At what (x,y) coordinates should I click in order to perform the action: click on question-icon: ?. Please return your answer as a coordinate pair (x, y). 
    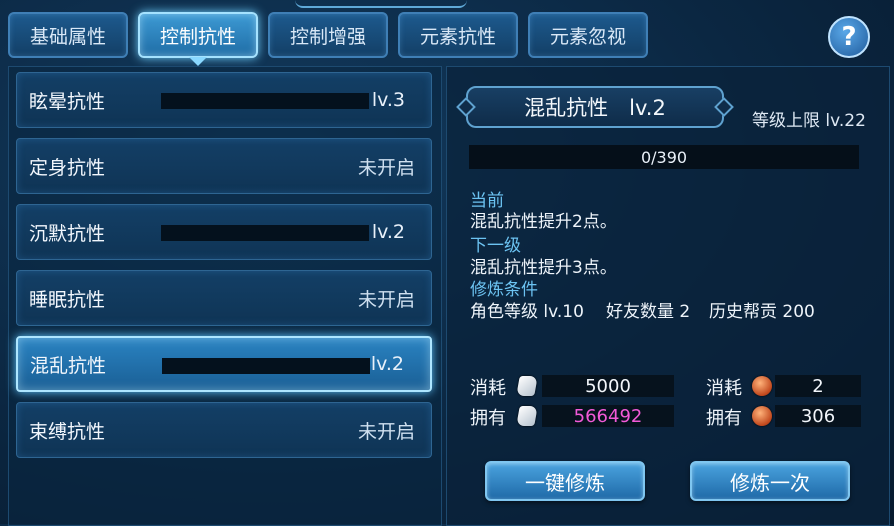
    Looking at the image, I should click on (849, 37).